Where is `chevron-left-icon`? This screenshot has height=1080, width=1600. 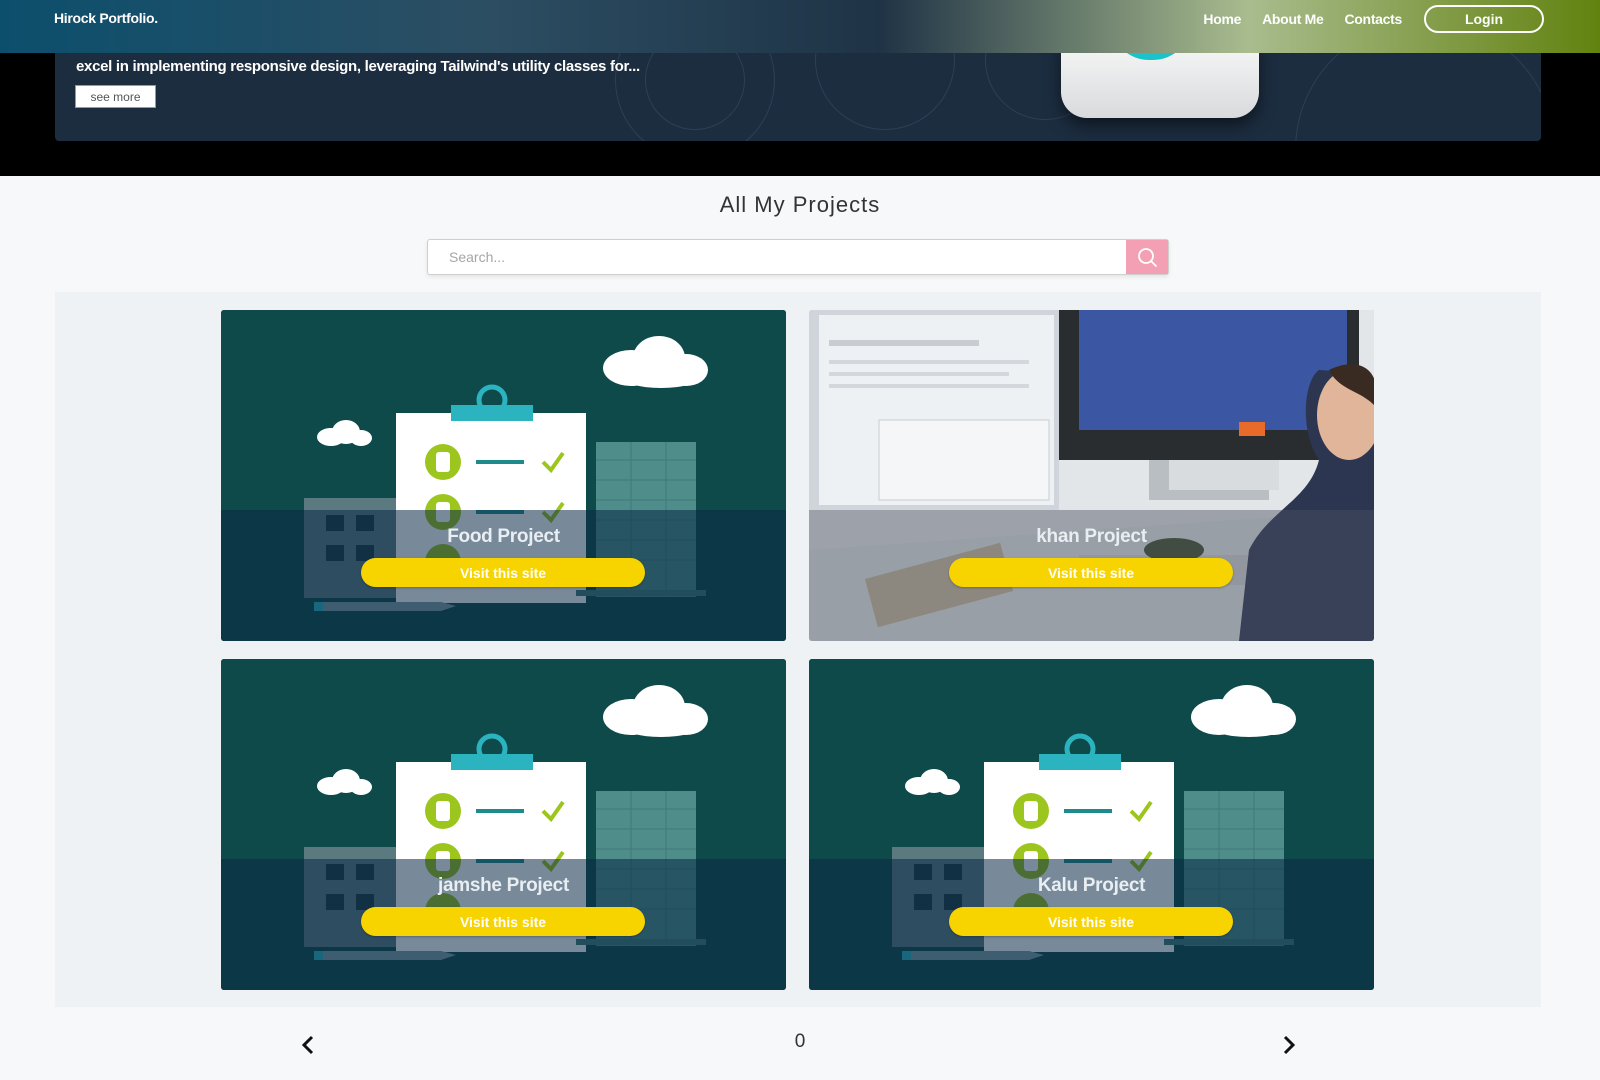 chevron-left-icon is located at coordinates (307, 1045).